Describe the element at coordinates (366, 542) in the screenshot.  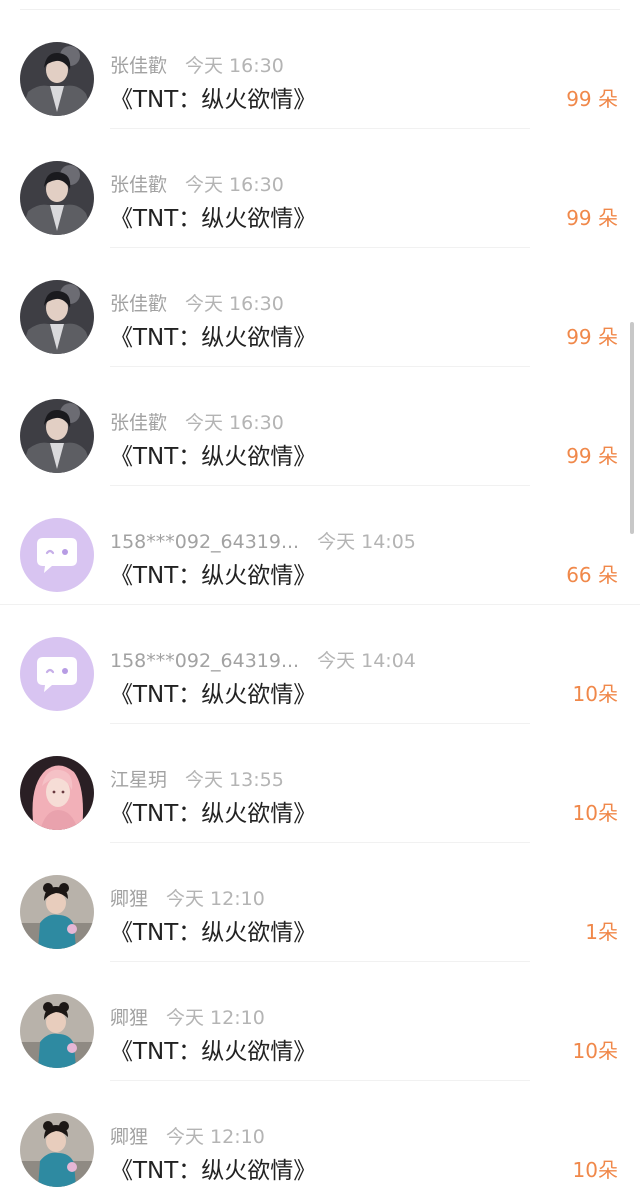
I see `timestamp: 今天 14:05` at that location.